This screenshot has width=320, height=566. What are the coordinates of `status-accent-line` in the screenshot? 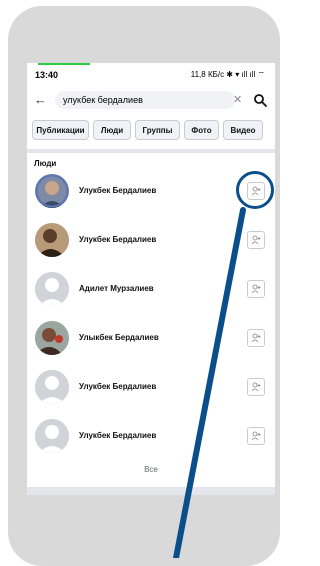 It's located at (64, 64).